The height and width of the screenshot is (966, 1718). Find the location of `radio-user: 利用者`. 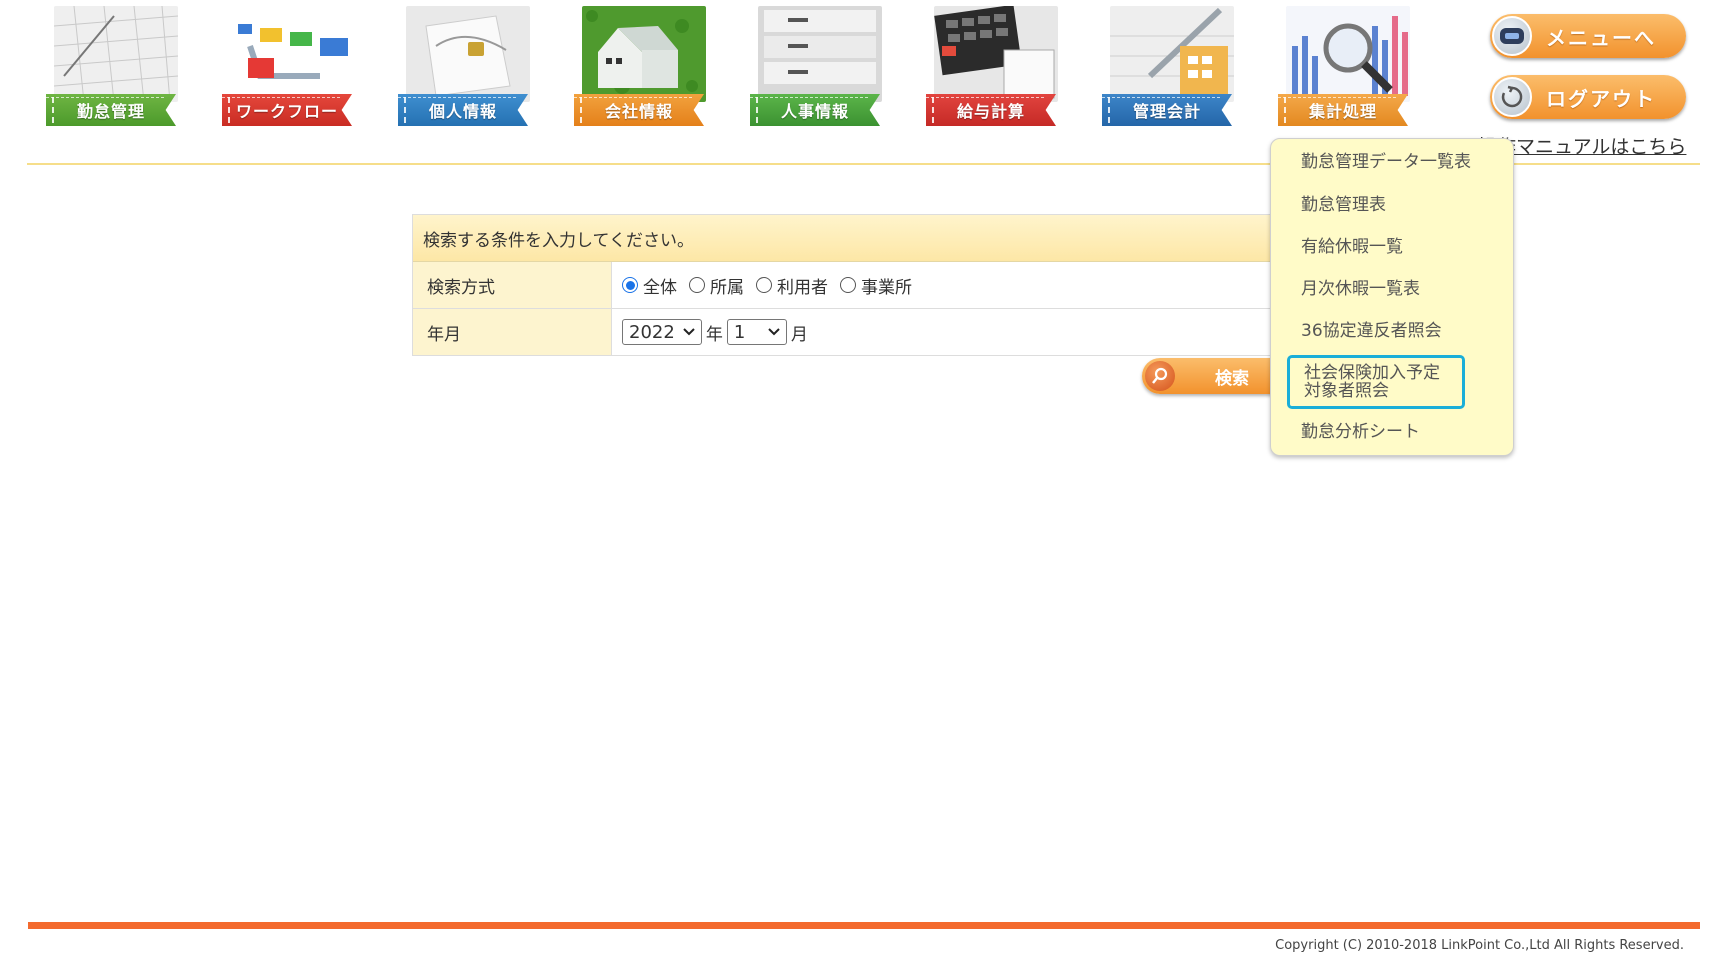

radio-user: 利用者 is located at coordinates (792, 285).